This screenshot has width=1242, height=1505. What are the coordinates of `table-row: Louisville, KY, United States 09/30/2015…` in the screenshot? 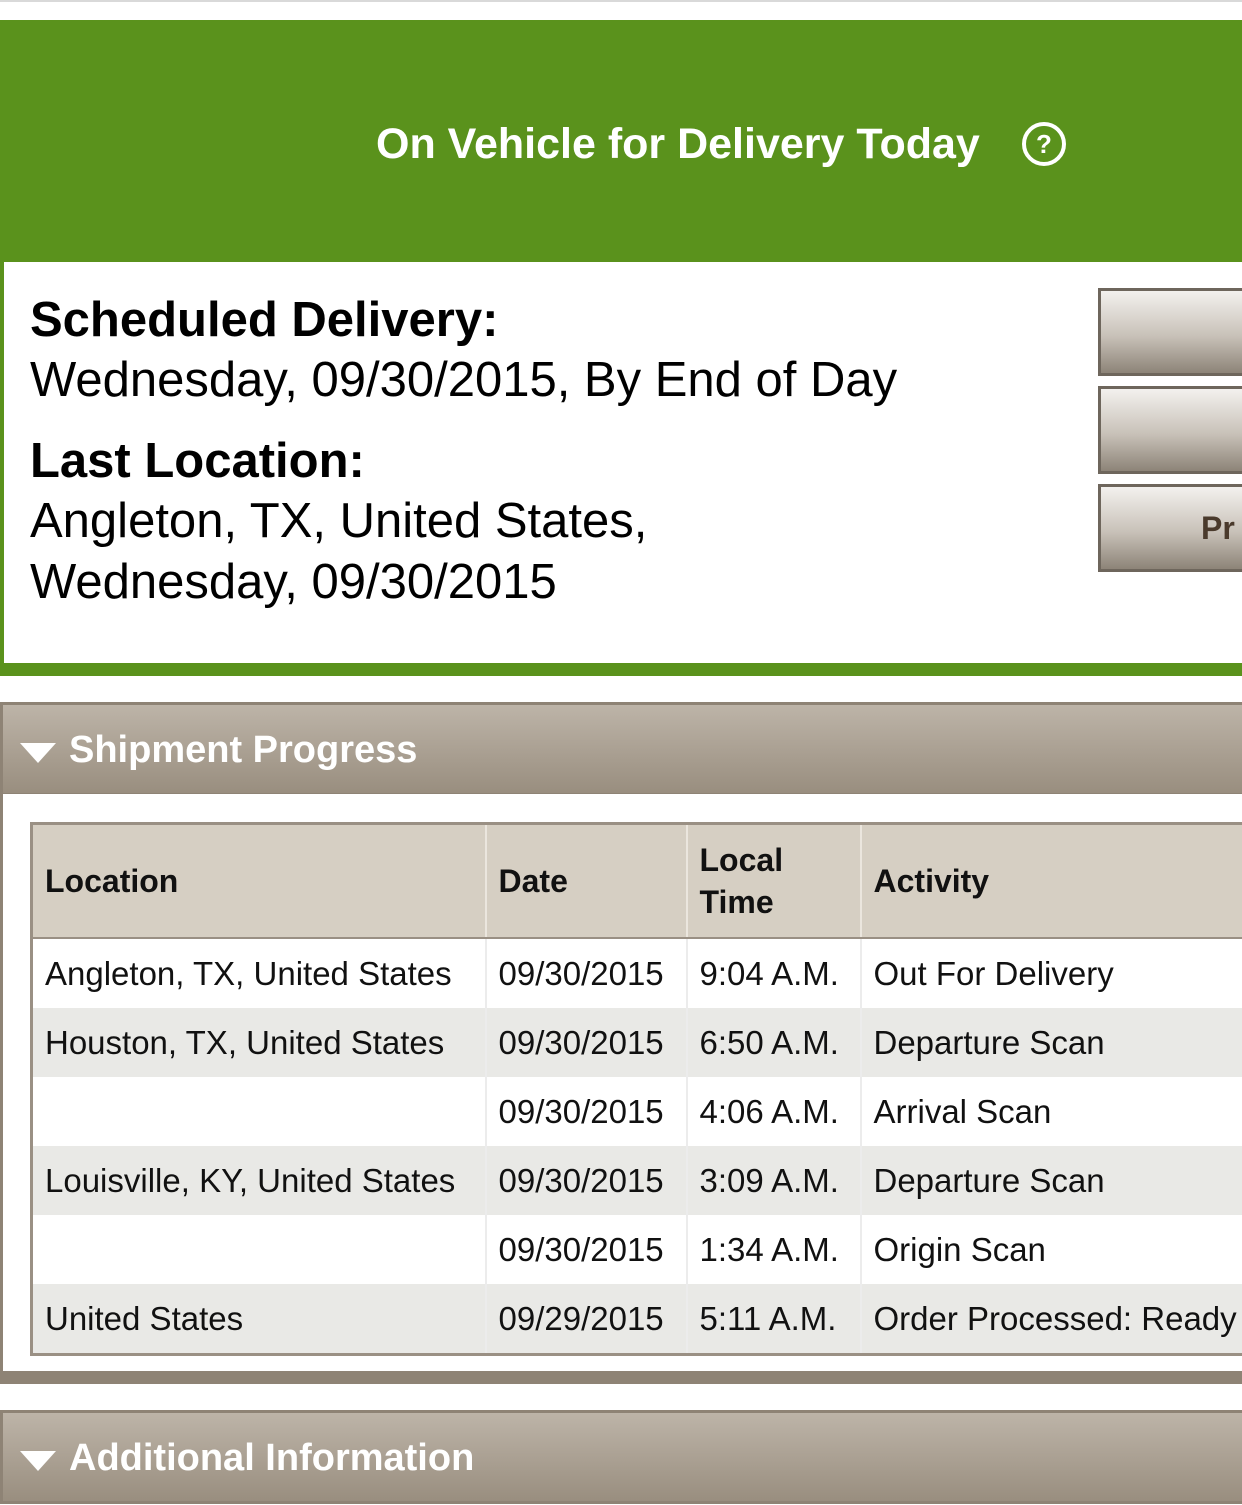 It's located at (636, 1180).